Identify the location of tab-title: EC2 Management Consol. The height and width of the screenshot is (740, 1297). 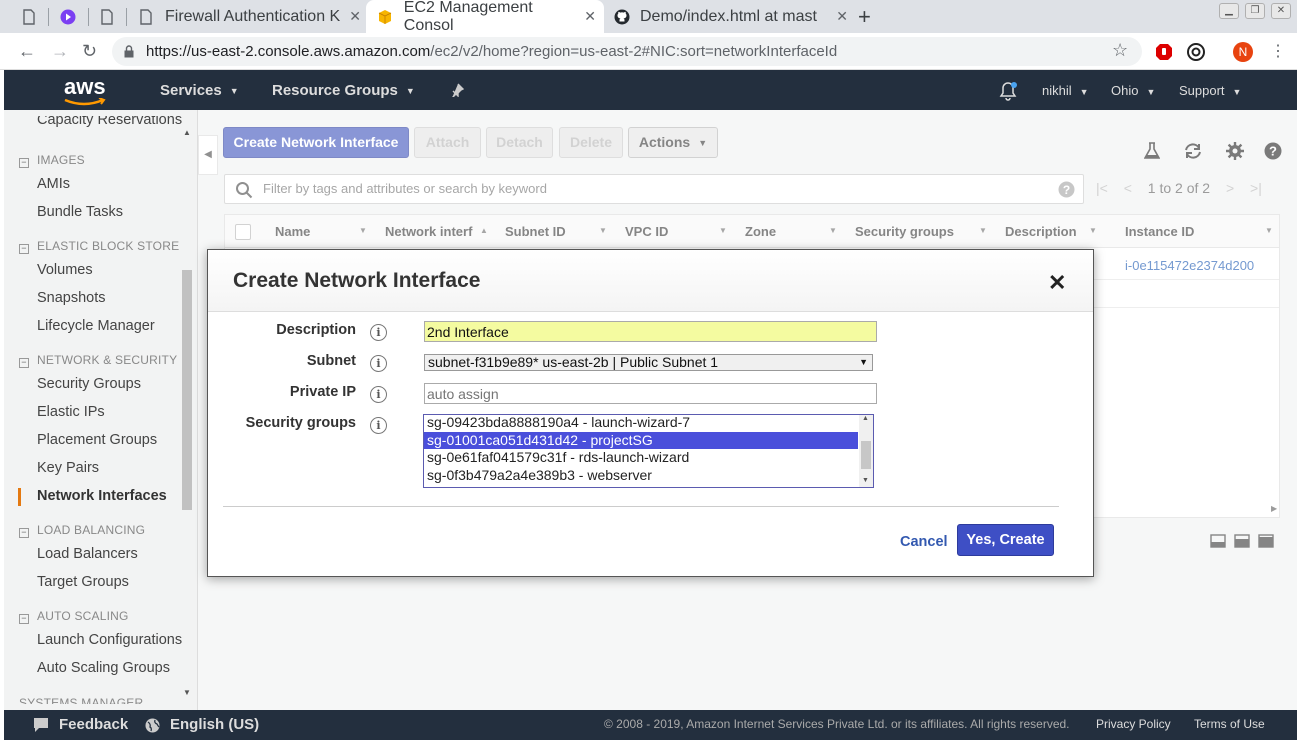
(468, 17).